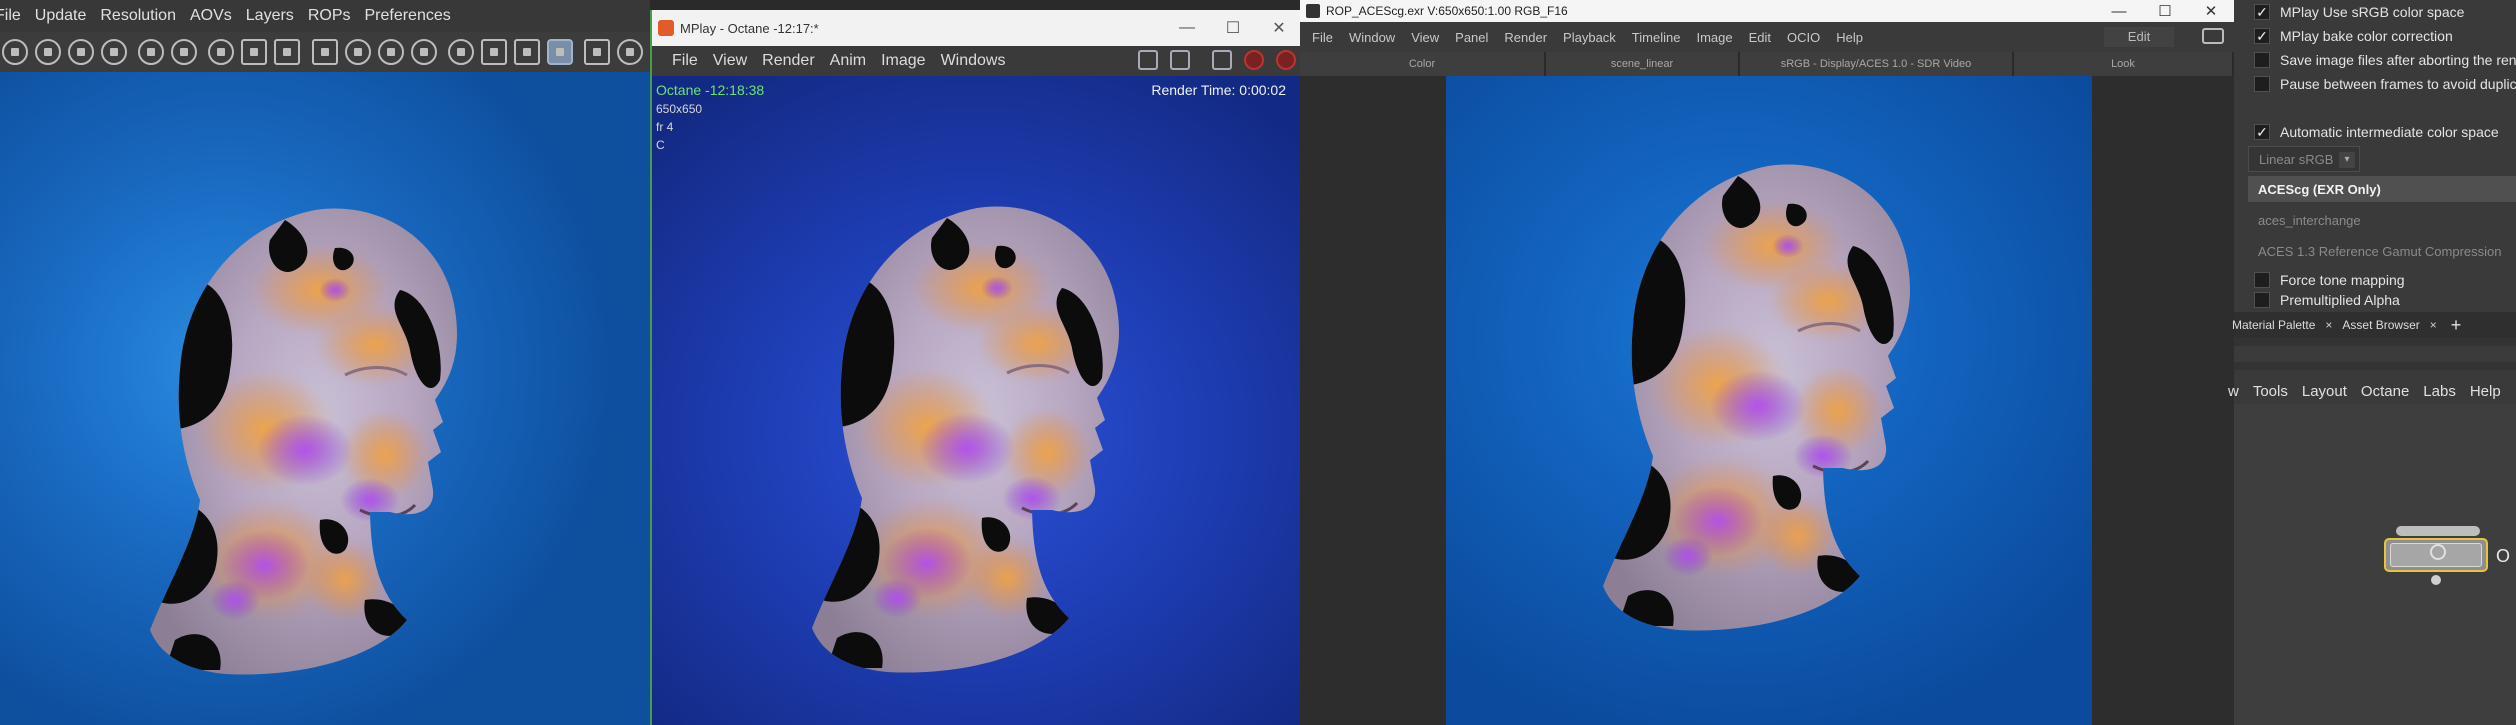 The image size is (2516, 725). I want to click on option-force-tone-mapping: Force tone mapping, so click(2375, 280).